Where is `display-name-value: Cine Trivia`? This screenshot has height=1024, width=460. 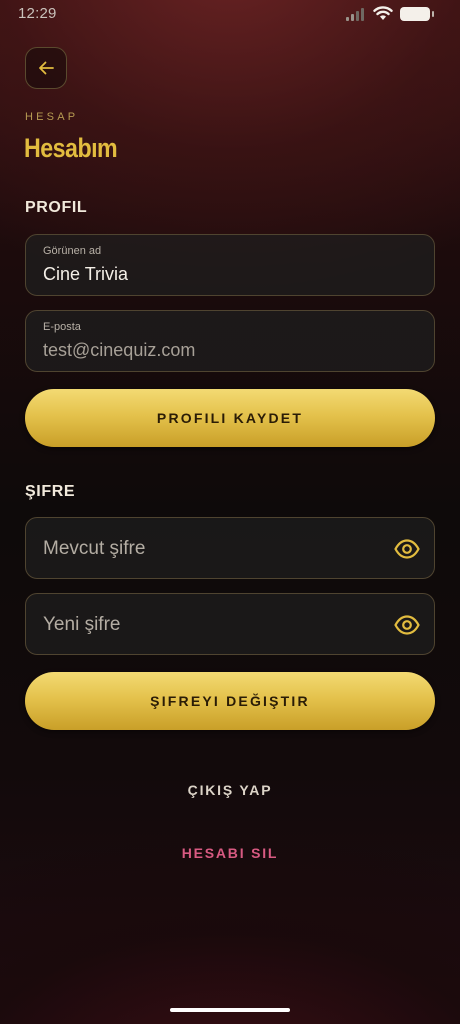
display-name-value: Cine Trivia is located at coordinates (85, 274).